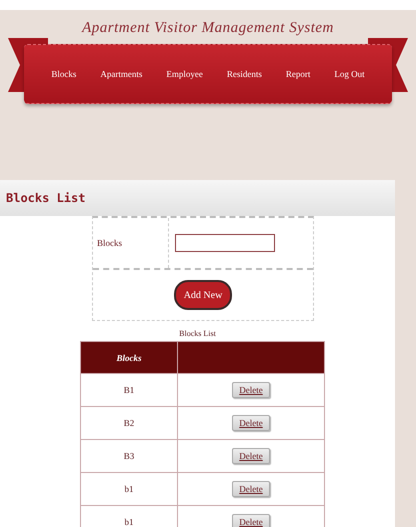 The height and width of the screenshot is (527, 416). What do you see at coordinates (131, 243) in the screenshot?
I see `field-label: Blocks` at bounding box center [131, 243].